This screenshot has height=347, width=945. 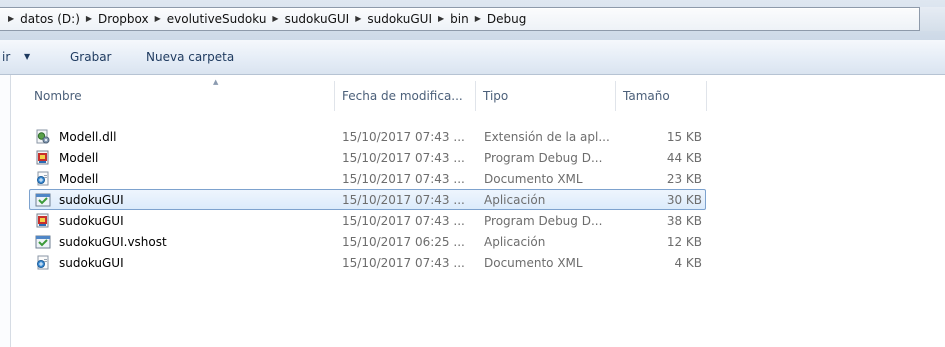 I want to click on command-bar: ir ▼ Grabar Nueva carpeta, so click(x=472, y=57).